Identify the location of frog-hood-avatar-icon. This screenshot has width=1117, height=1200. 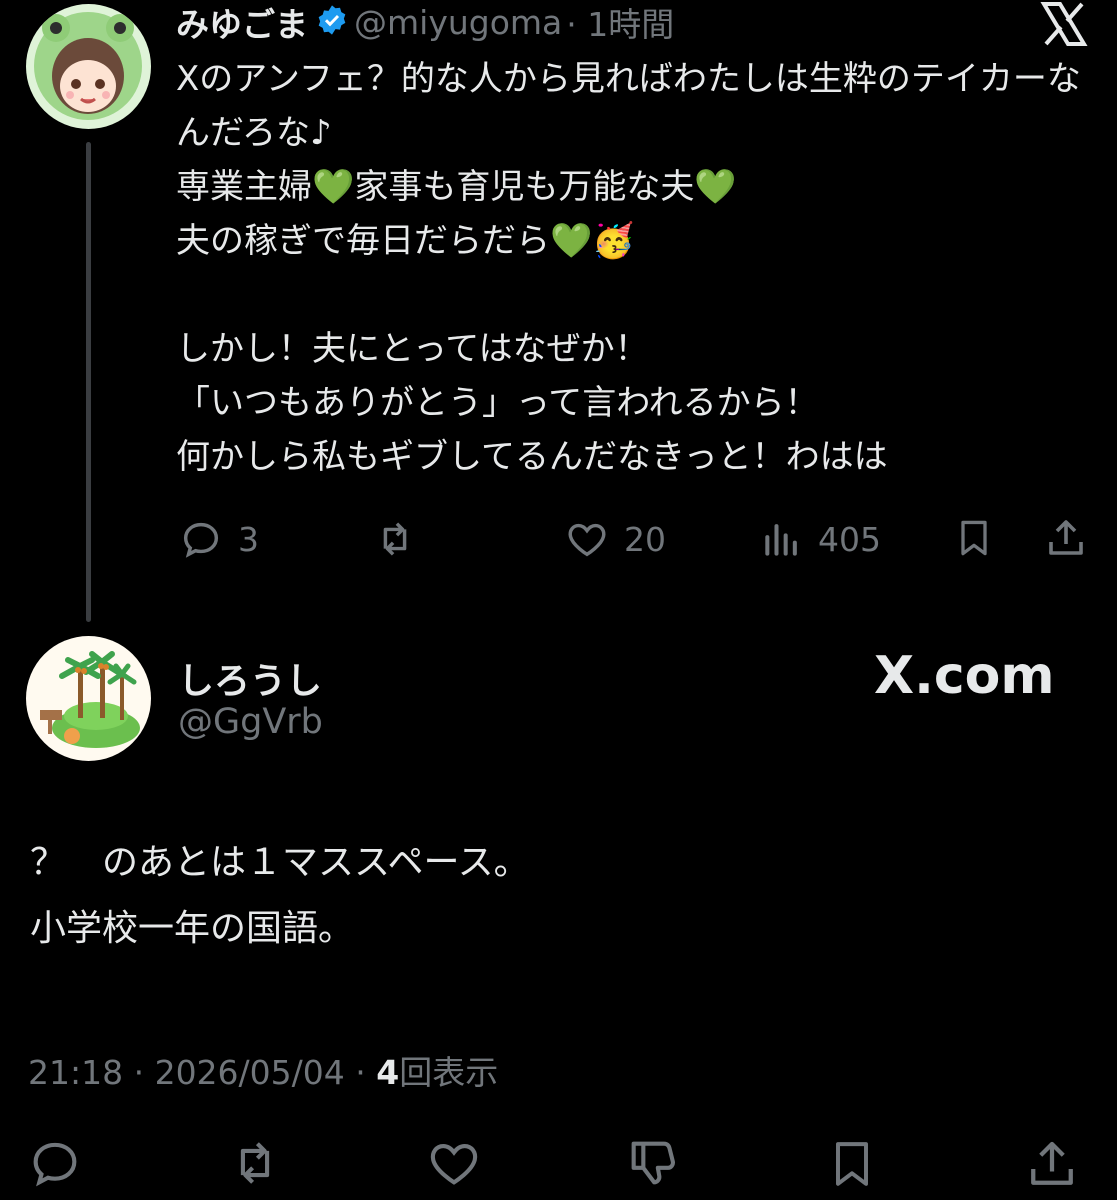
(88, 66).